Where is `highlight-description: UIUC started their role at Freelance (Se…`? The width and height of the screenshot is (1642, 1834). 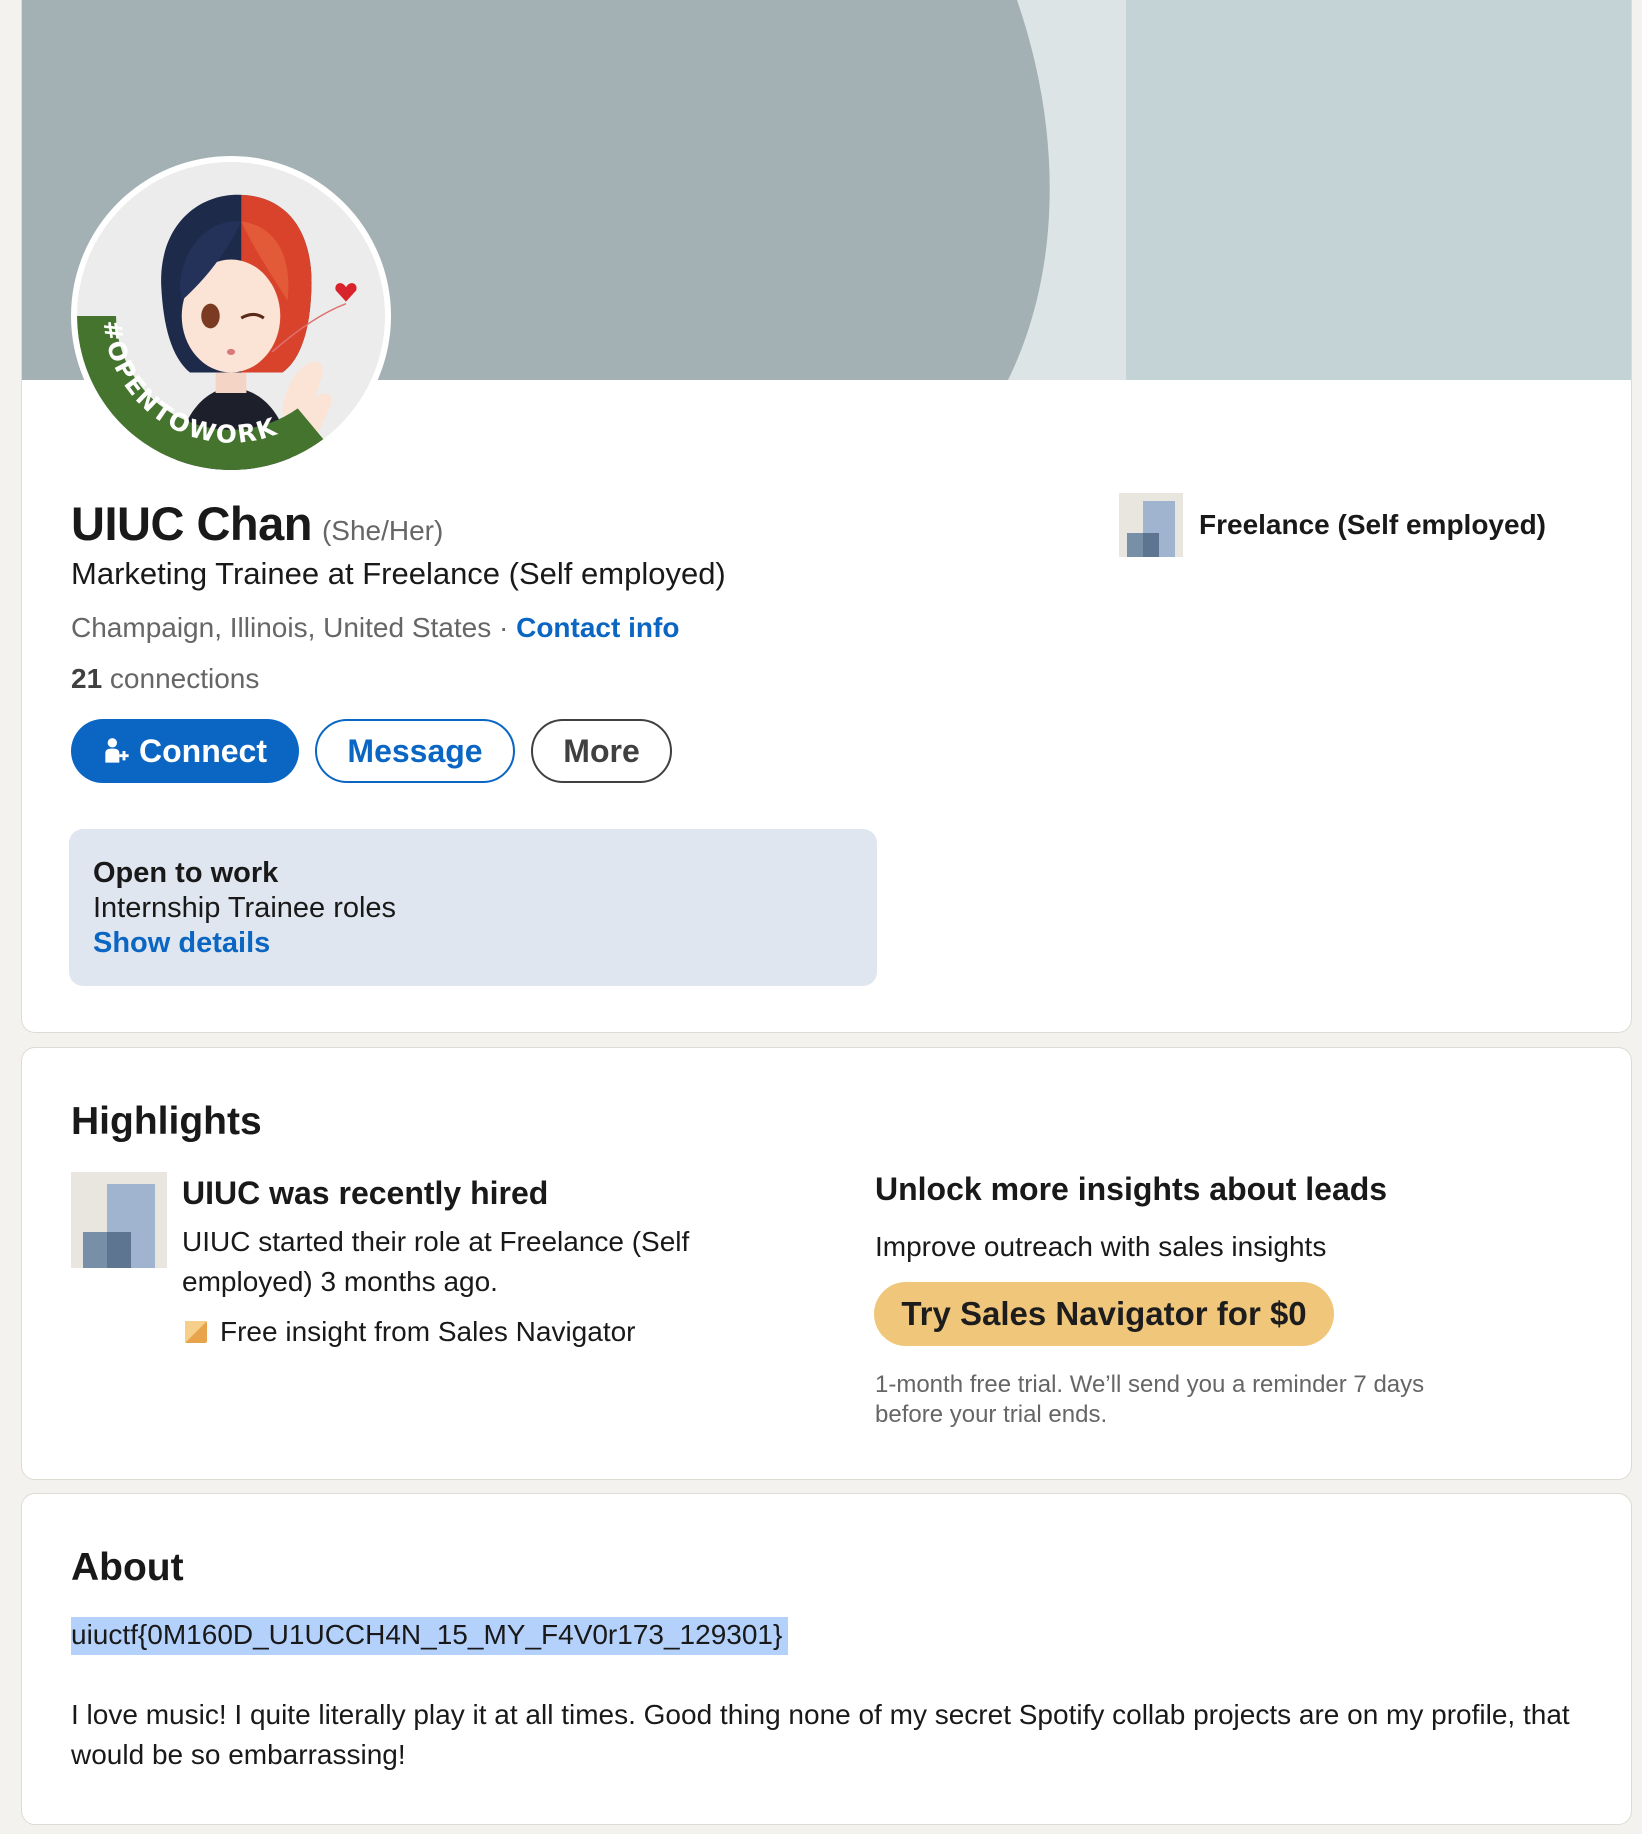
highlight-description: UIUC started their role at Freelance (Se… is located at coordinates (436, 1261).